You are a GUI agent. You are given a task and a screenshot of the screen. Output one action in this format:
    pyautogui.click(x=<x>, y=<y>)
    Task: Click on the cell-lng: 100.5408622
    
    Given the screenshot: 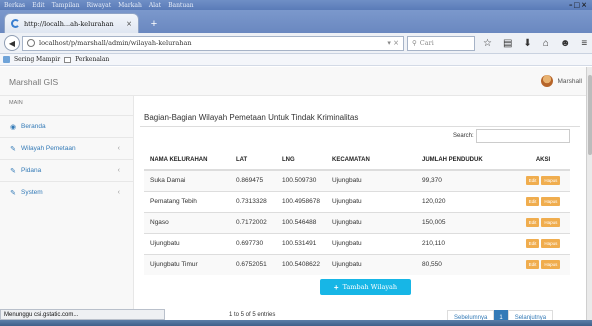 What is the action you would take?
    pyautogui.click(x=301, y=264)
    